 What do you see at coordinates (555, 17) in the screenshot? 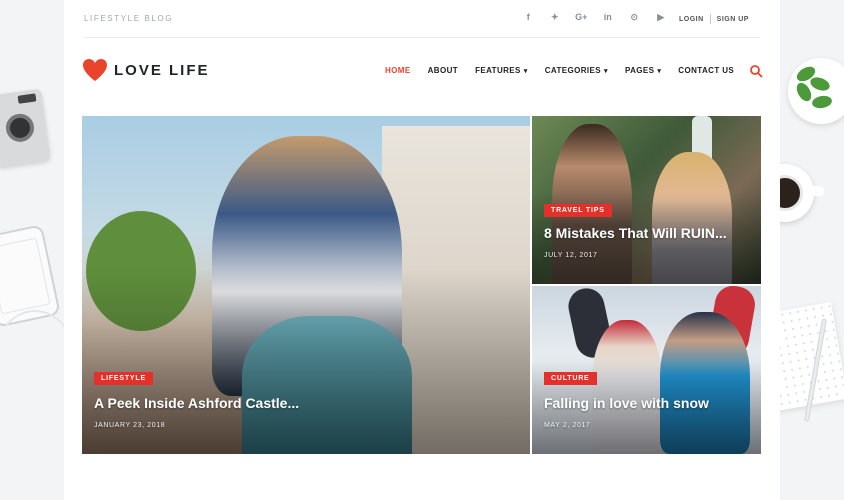
I see `twitter-icon: ✦` at bounding box center [555, 17].